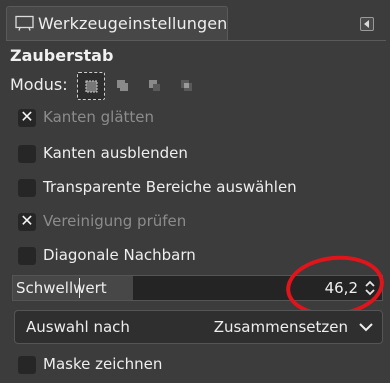  I want to click on dock-titlebar: Werkzeugeinstellungen, so click(195, 20).